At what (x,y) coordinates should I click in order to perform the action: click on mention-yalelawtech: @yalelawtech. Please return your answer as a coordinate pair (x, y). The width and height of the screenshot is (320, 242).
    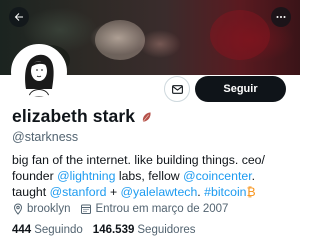
    Looking at the image, I should click on (159, 192).